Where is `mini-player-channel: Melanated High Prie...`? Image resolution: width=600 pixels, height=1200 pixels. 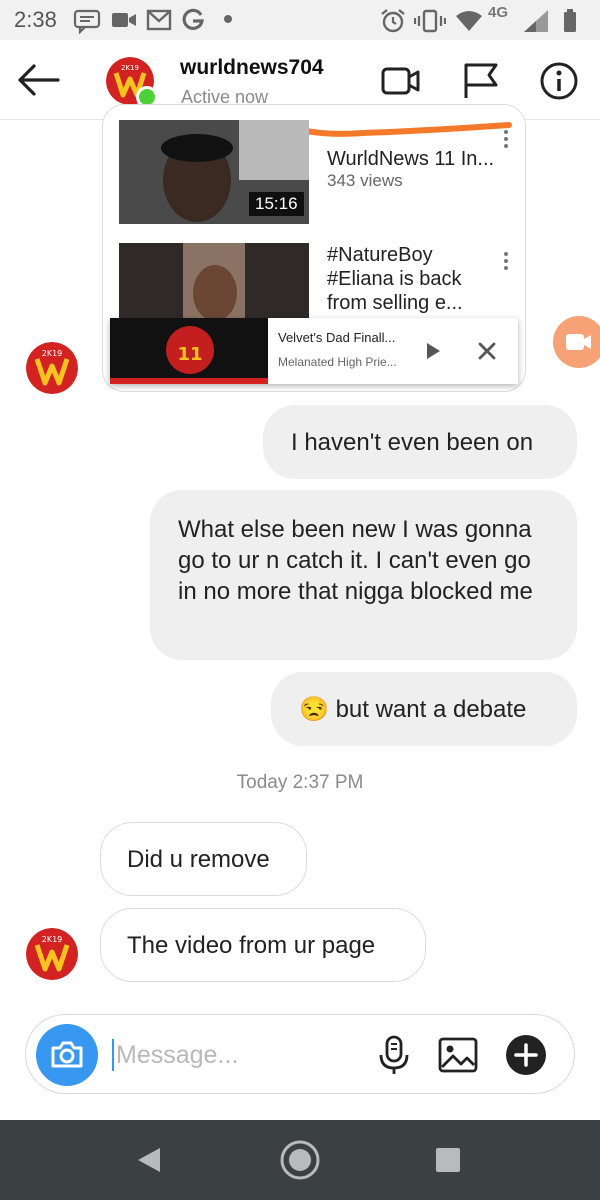
mini-player-channel: Melanated High Prie... is located at coordinates (337, 362).